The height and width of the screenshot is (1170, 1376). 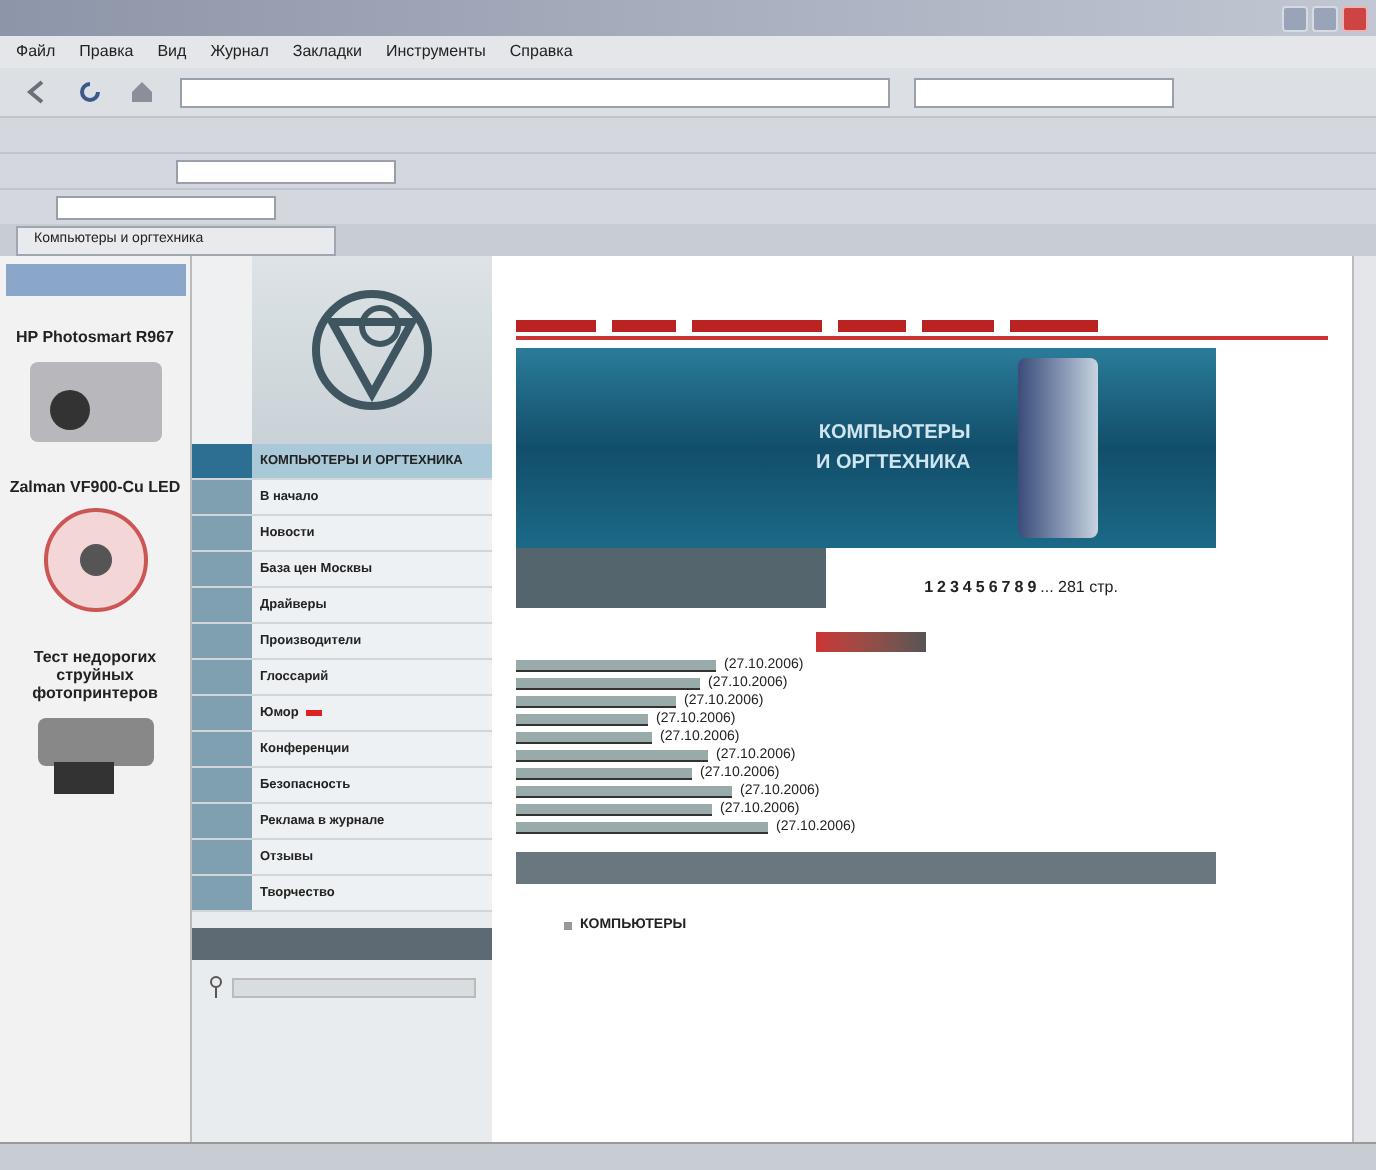 What do you see at coordinates (967, 588) in the screenshot?
I see `page-link: 4` at bounding box center [967, 588].